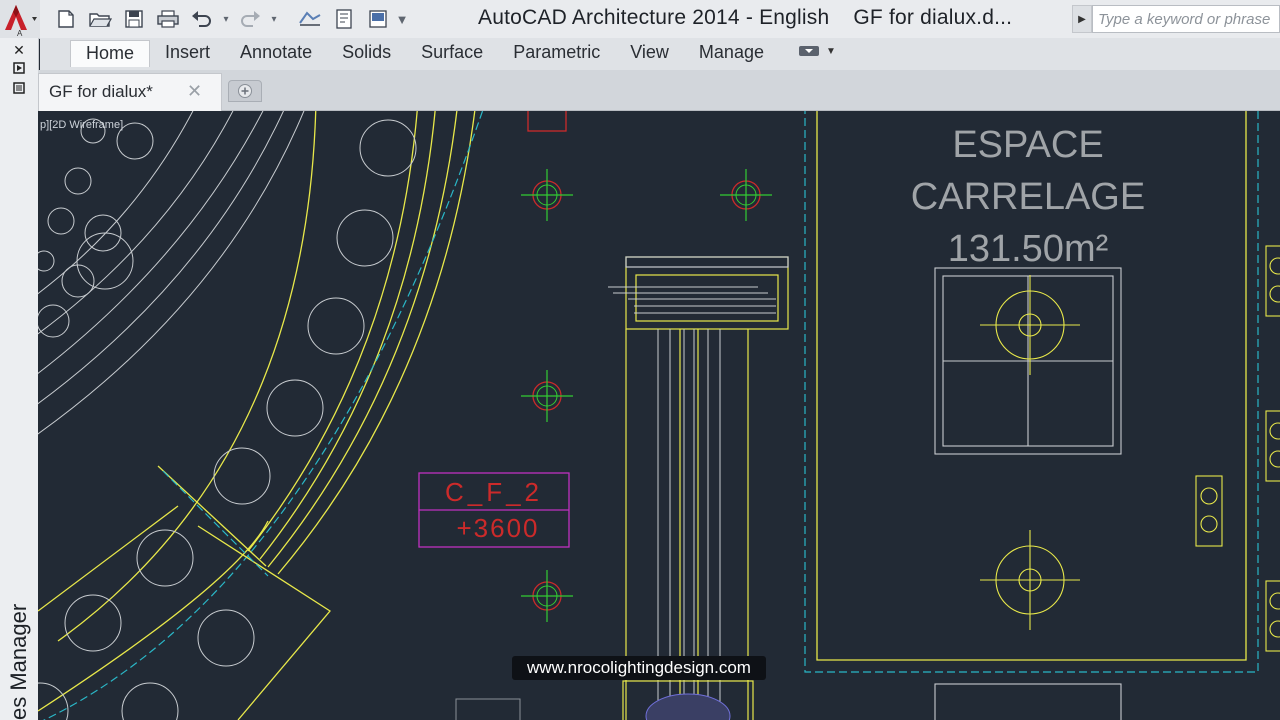 Image resolution: width=1280 pixels, height=720 pixels. What do you see at coordinates (226, 19) in the screenshot?
I see `undo-dropdown-icon: ▾` at bounding box center [226, 19].